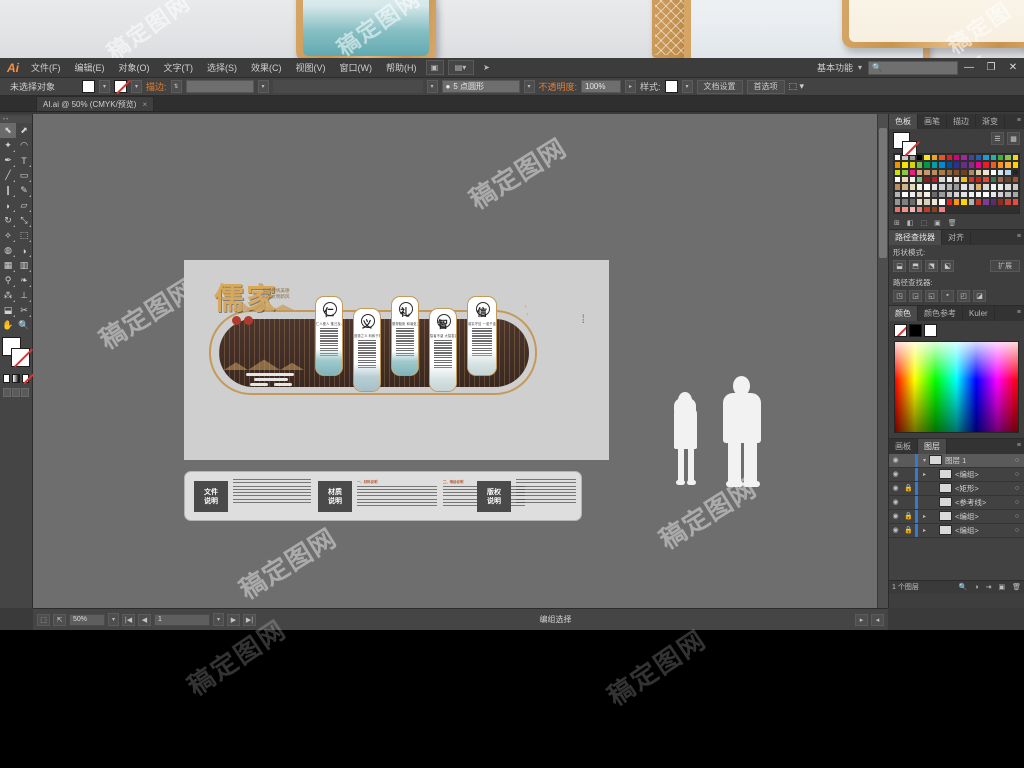  I want to click on magic-wand-tool: ✦, so click(8, 145).